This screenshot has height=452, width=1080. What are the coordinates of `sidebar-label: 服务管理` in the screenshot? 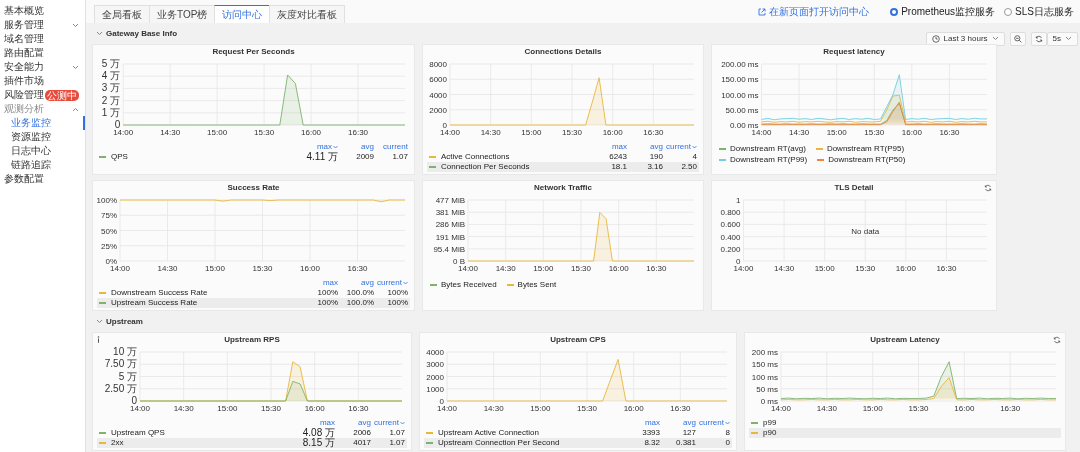 It's located at (24, 25).